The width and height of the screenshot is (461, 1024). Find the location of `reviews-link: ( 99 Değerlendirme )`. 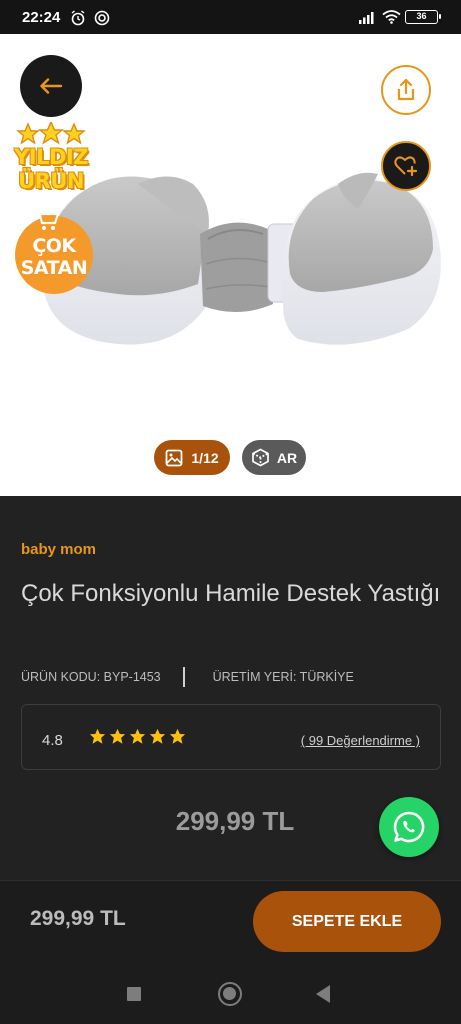

reviews-link: ( 99 Değerlendirme ) is located at coordinates (360, 740).